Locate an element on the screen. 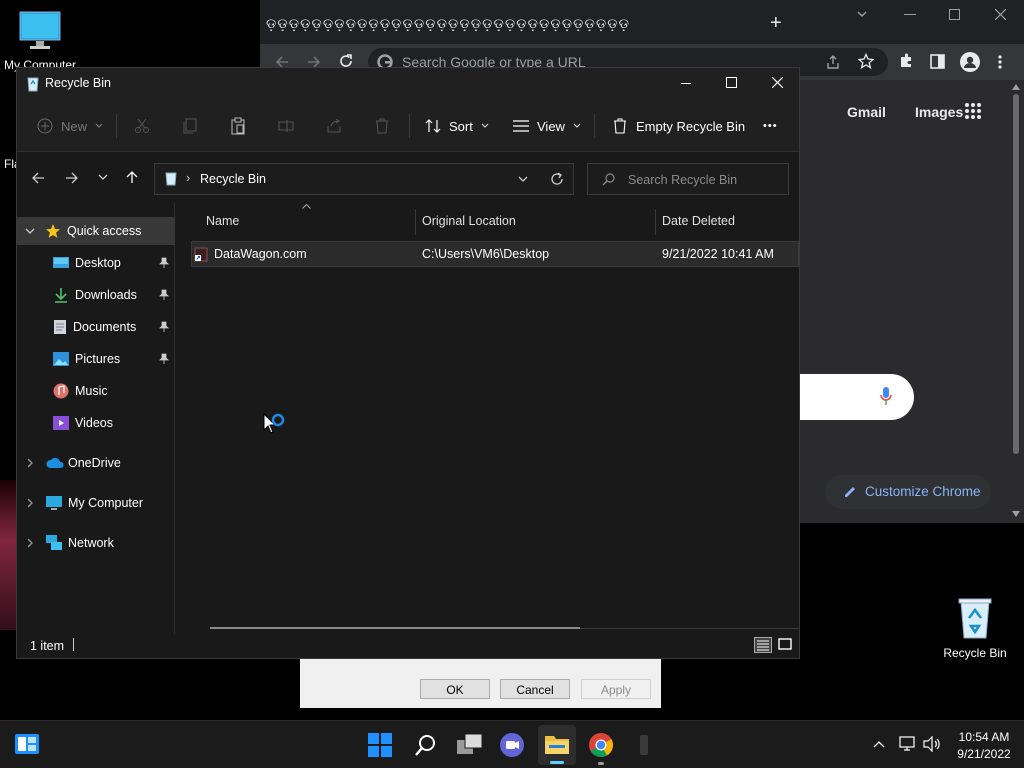  customize-chrome-button: Customize Chrome is located at coordinates (908, 492).